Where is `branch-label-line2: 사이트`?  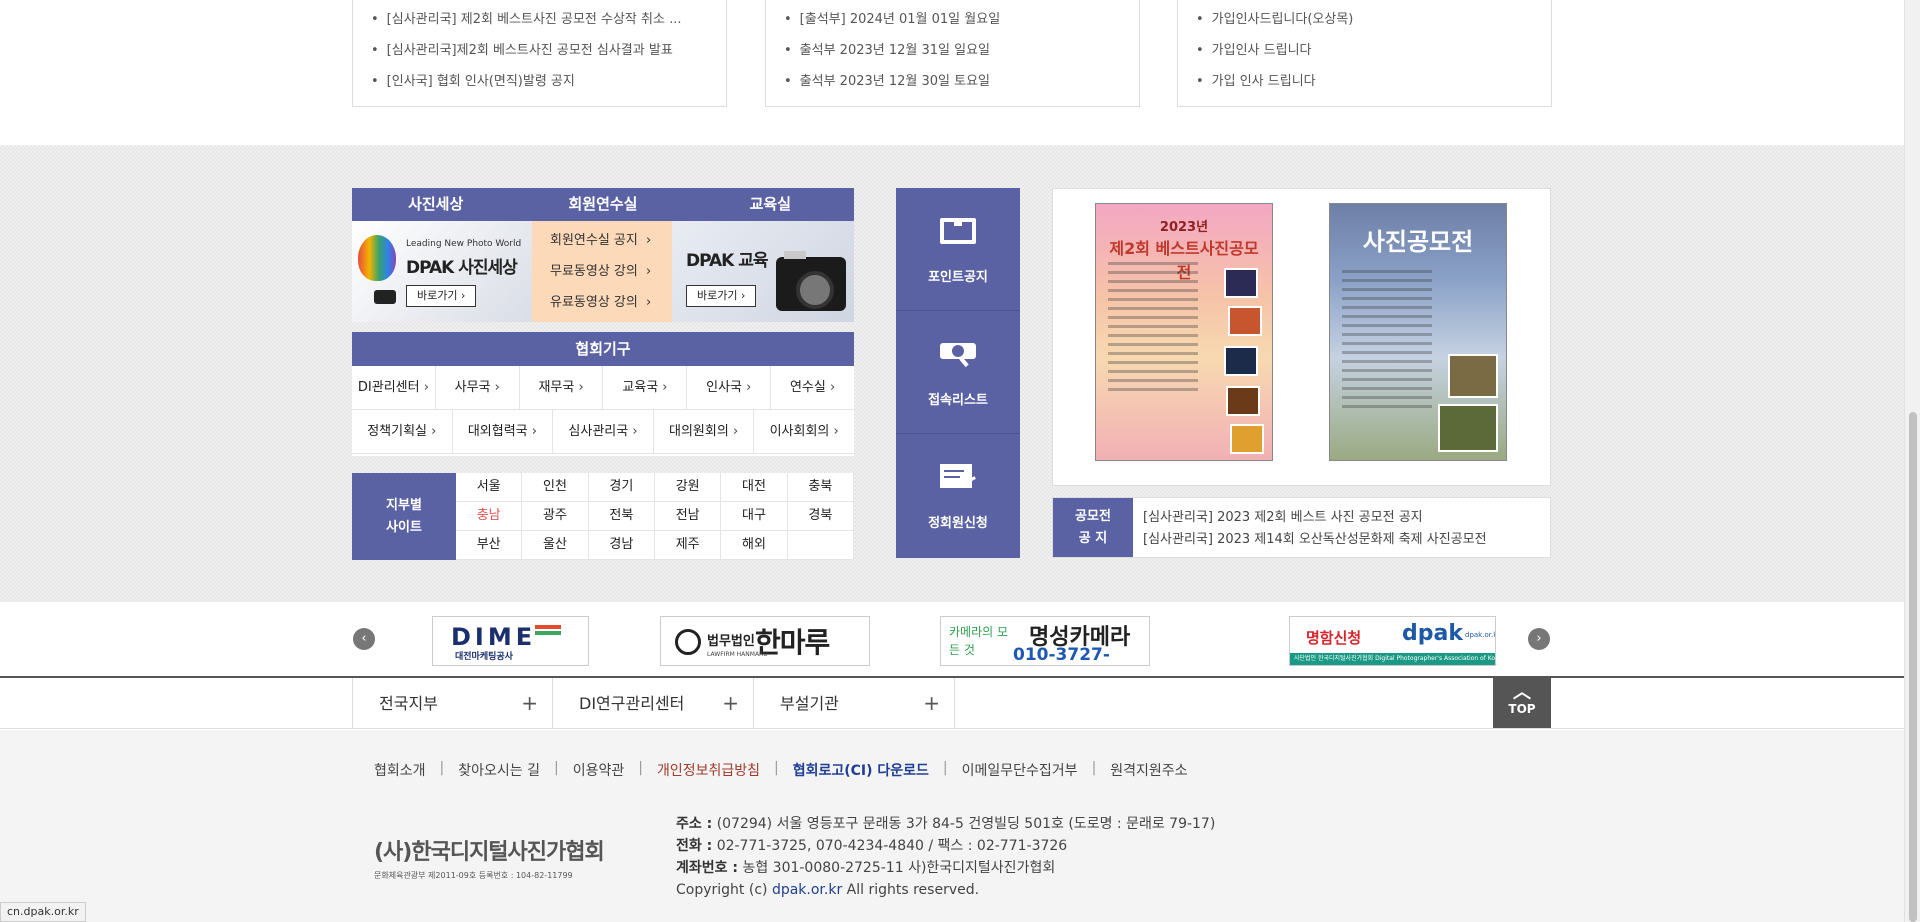
branch-label-line2: 사이트 is located at coordinates (404, 527).